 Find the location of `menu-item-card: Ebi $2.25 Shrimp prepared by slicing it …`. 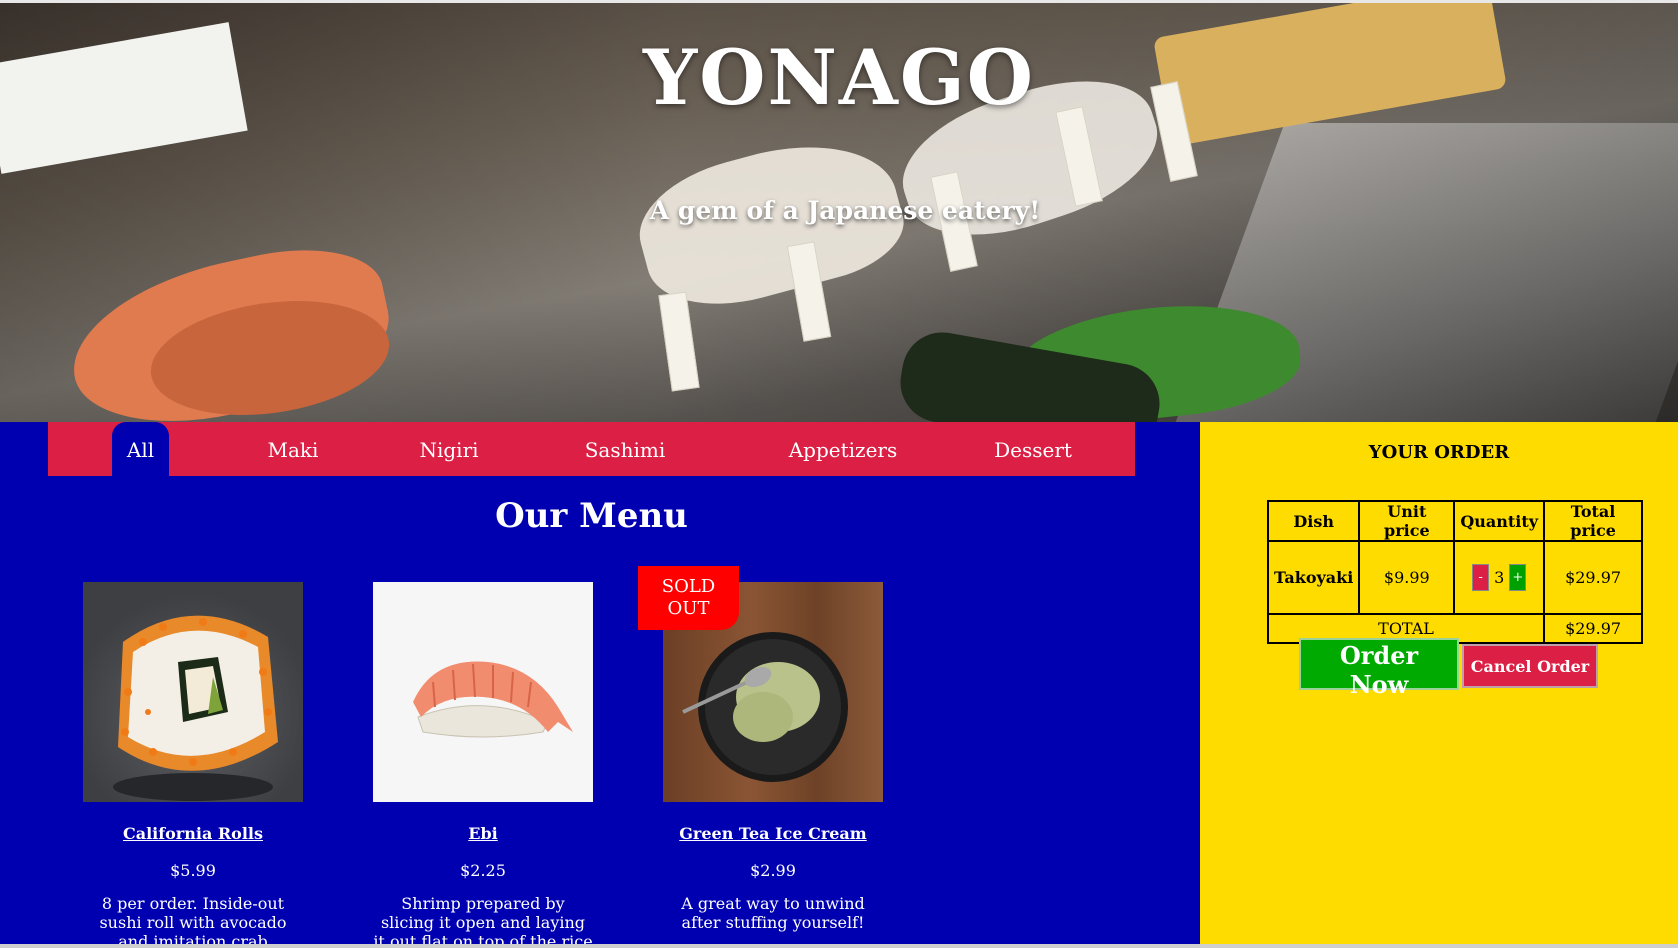

menu-item-card: Ebi $2.25 Shrimp prepared by slicing it … is located at coordinates (483, 765).